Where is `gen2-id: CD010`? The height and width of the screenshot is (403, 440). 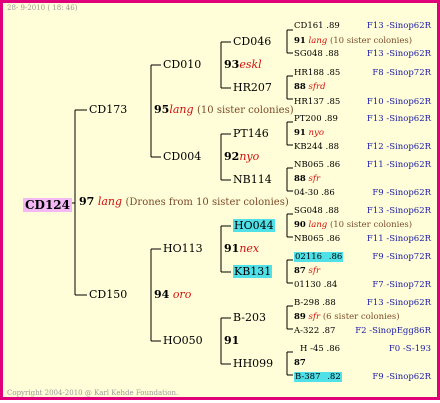 gen2-id: CD010 is located at coordinates (182, 64).